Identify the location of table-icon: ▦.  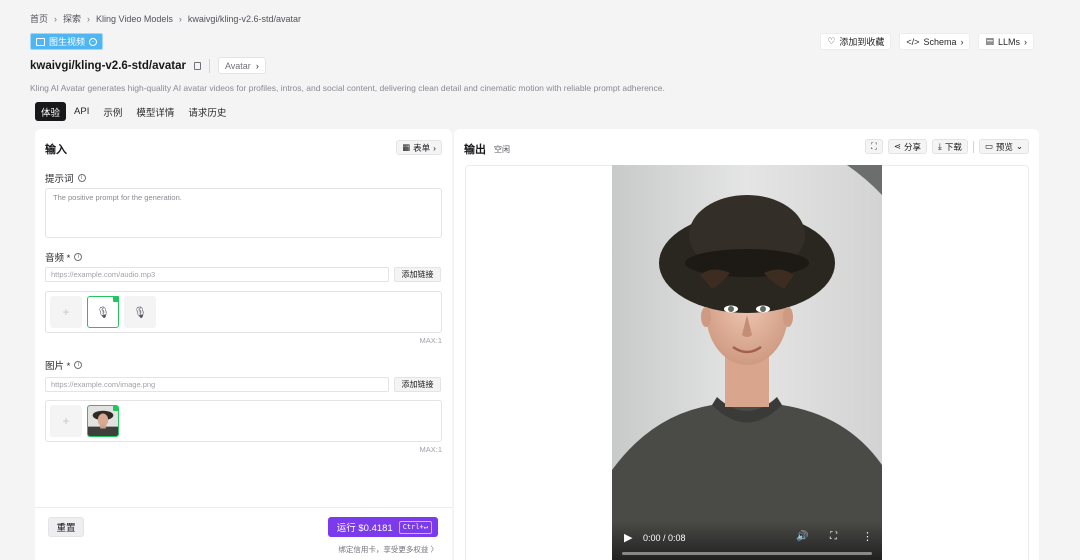
(406, 147).